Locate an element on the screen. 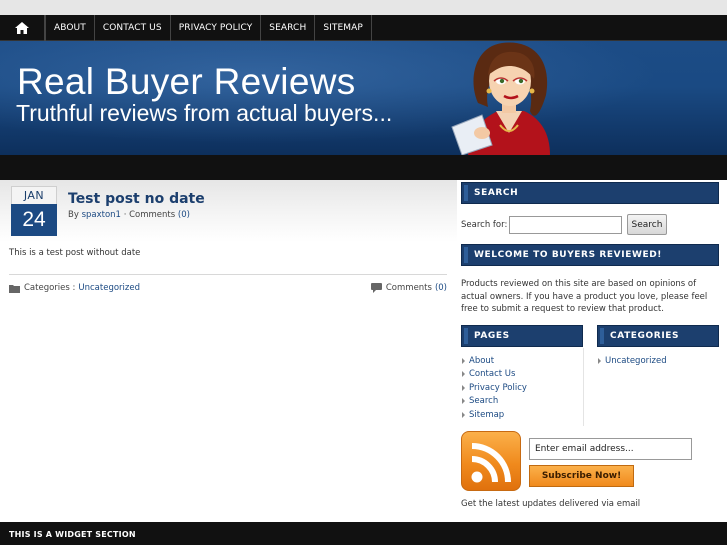 This screenshot has height=545, width=727. category-link-label: Uncategorized is located at coordinates (636, 360).